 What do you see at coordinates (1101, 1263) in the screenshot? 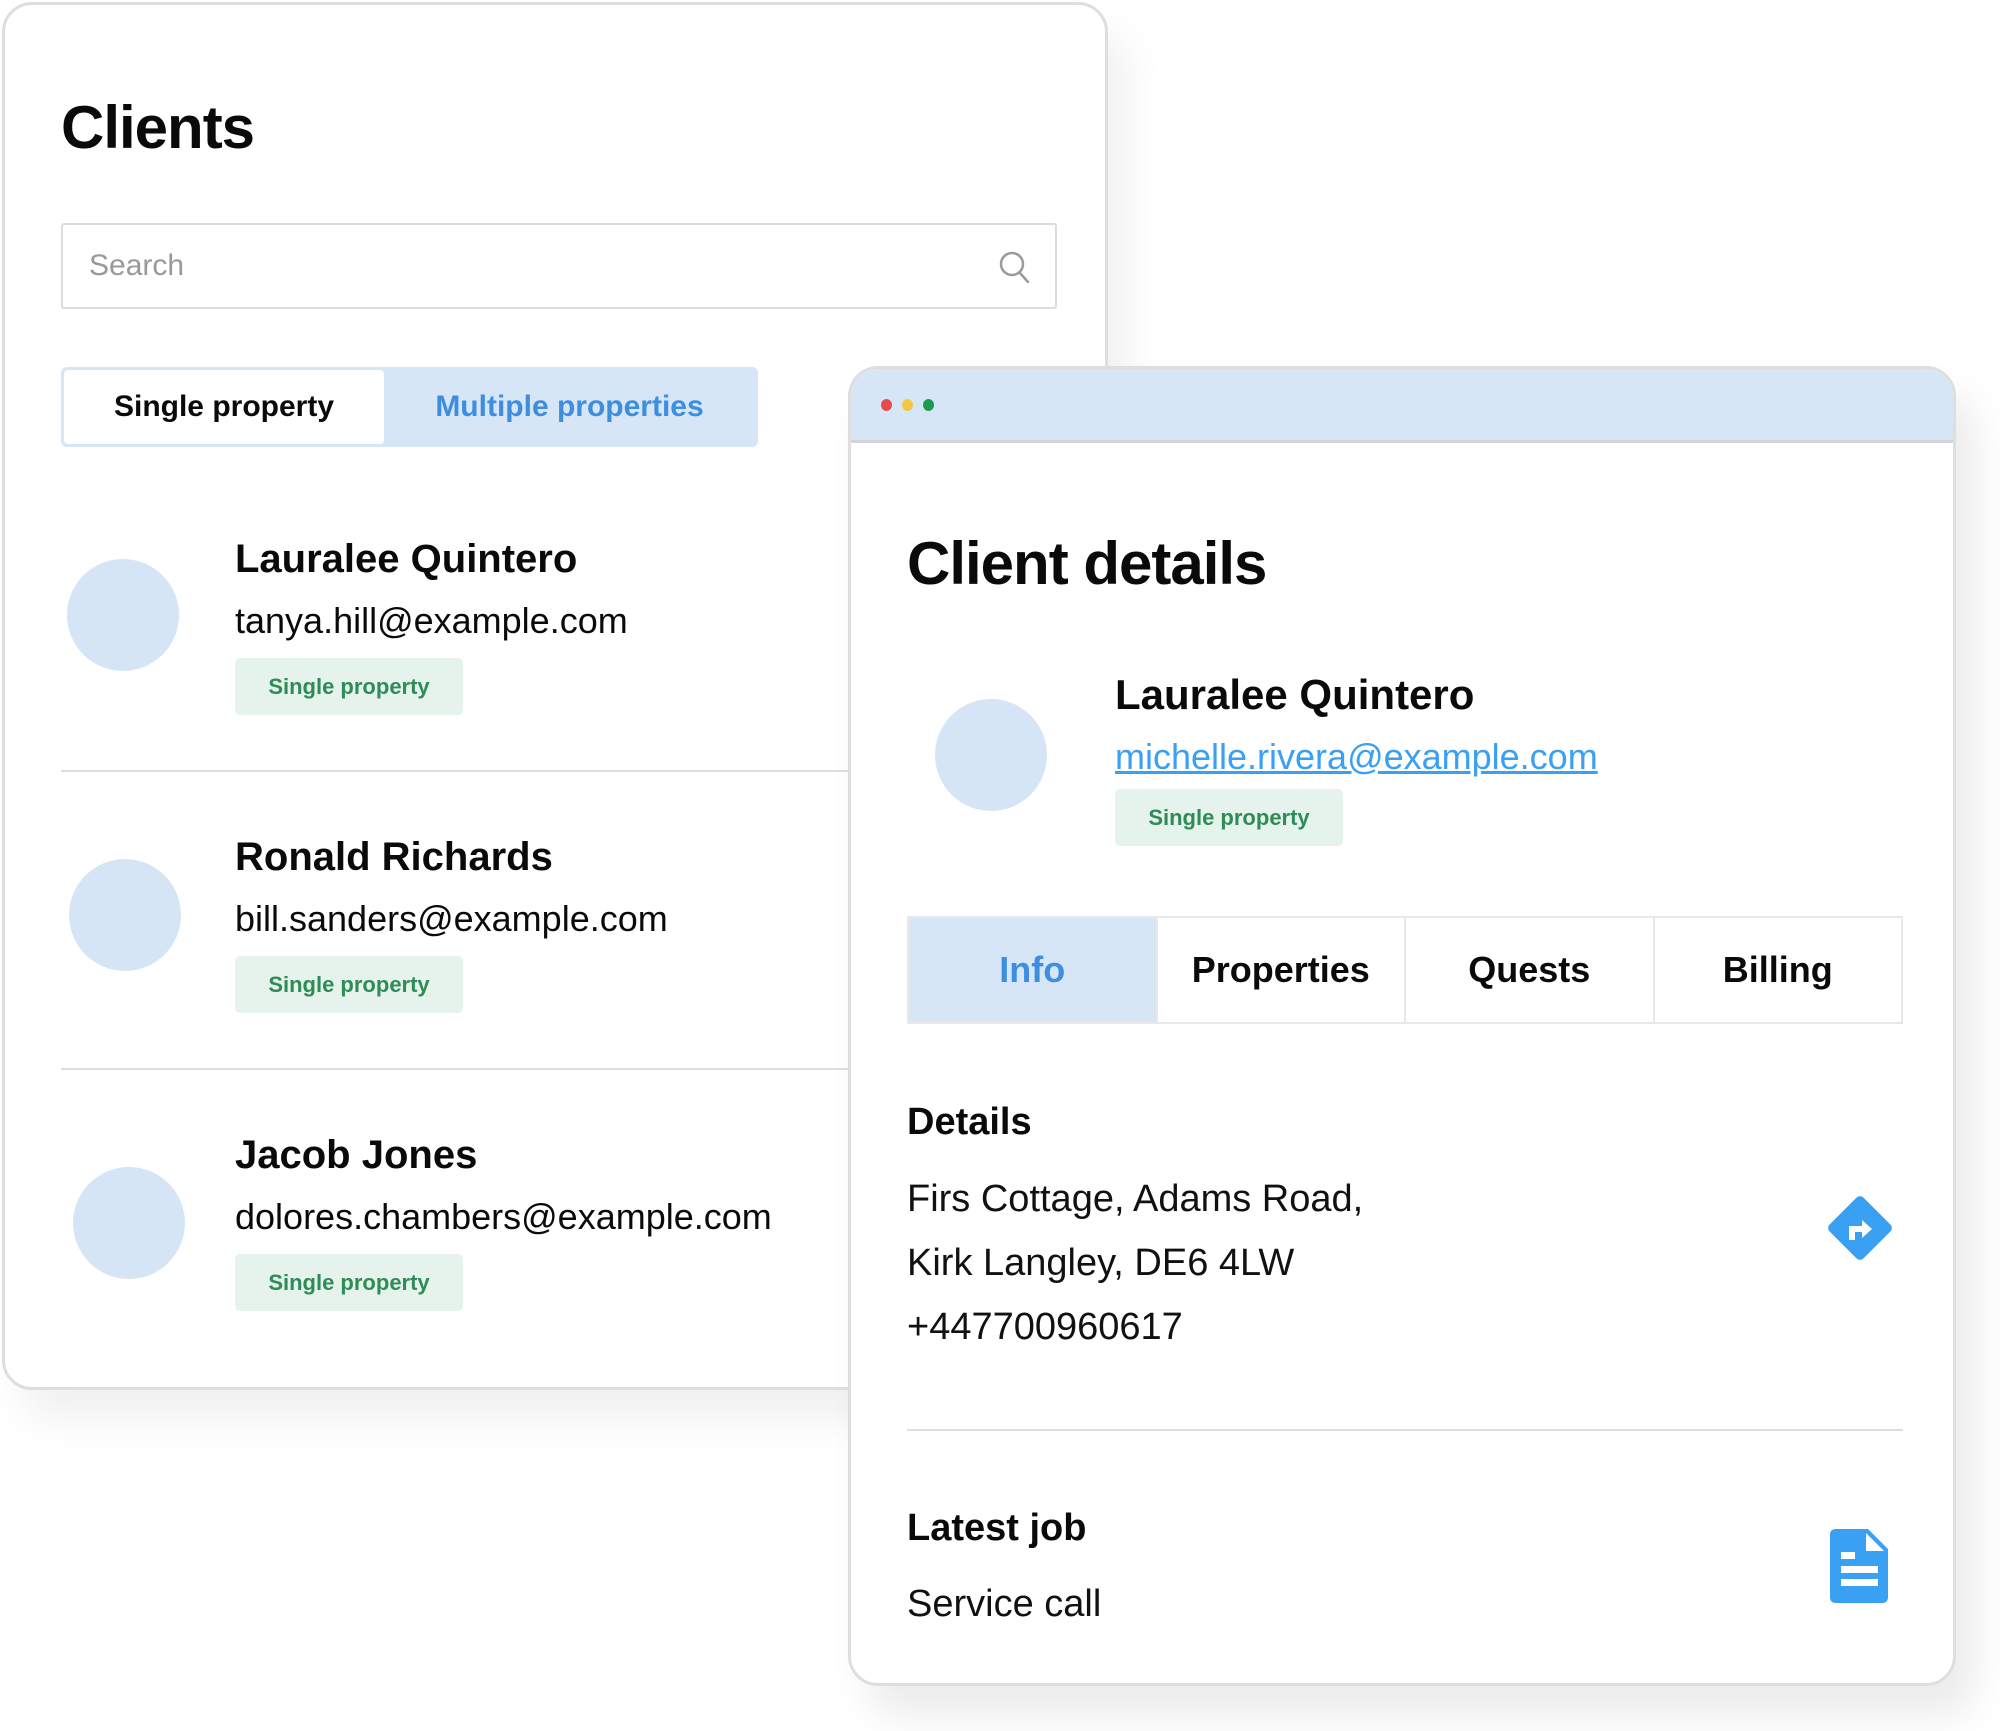
I see `address-line-2: Kirk Langley, DE6 4LW` at bounding box center [1101, 1263].